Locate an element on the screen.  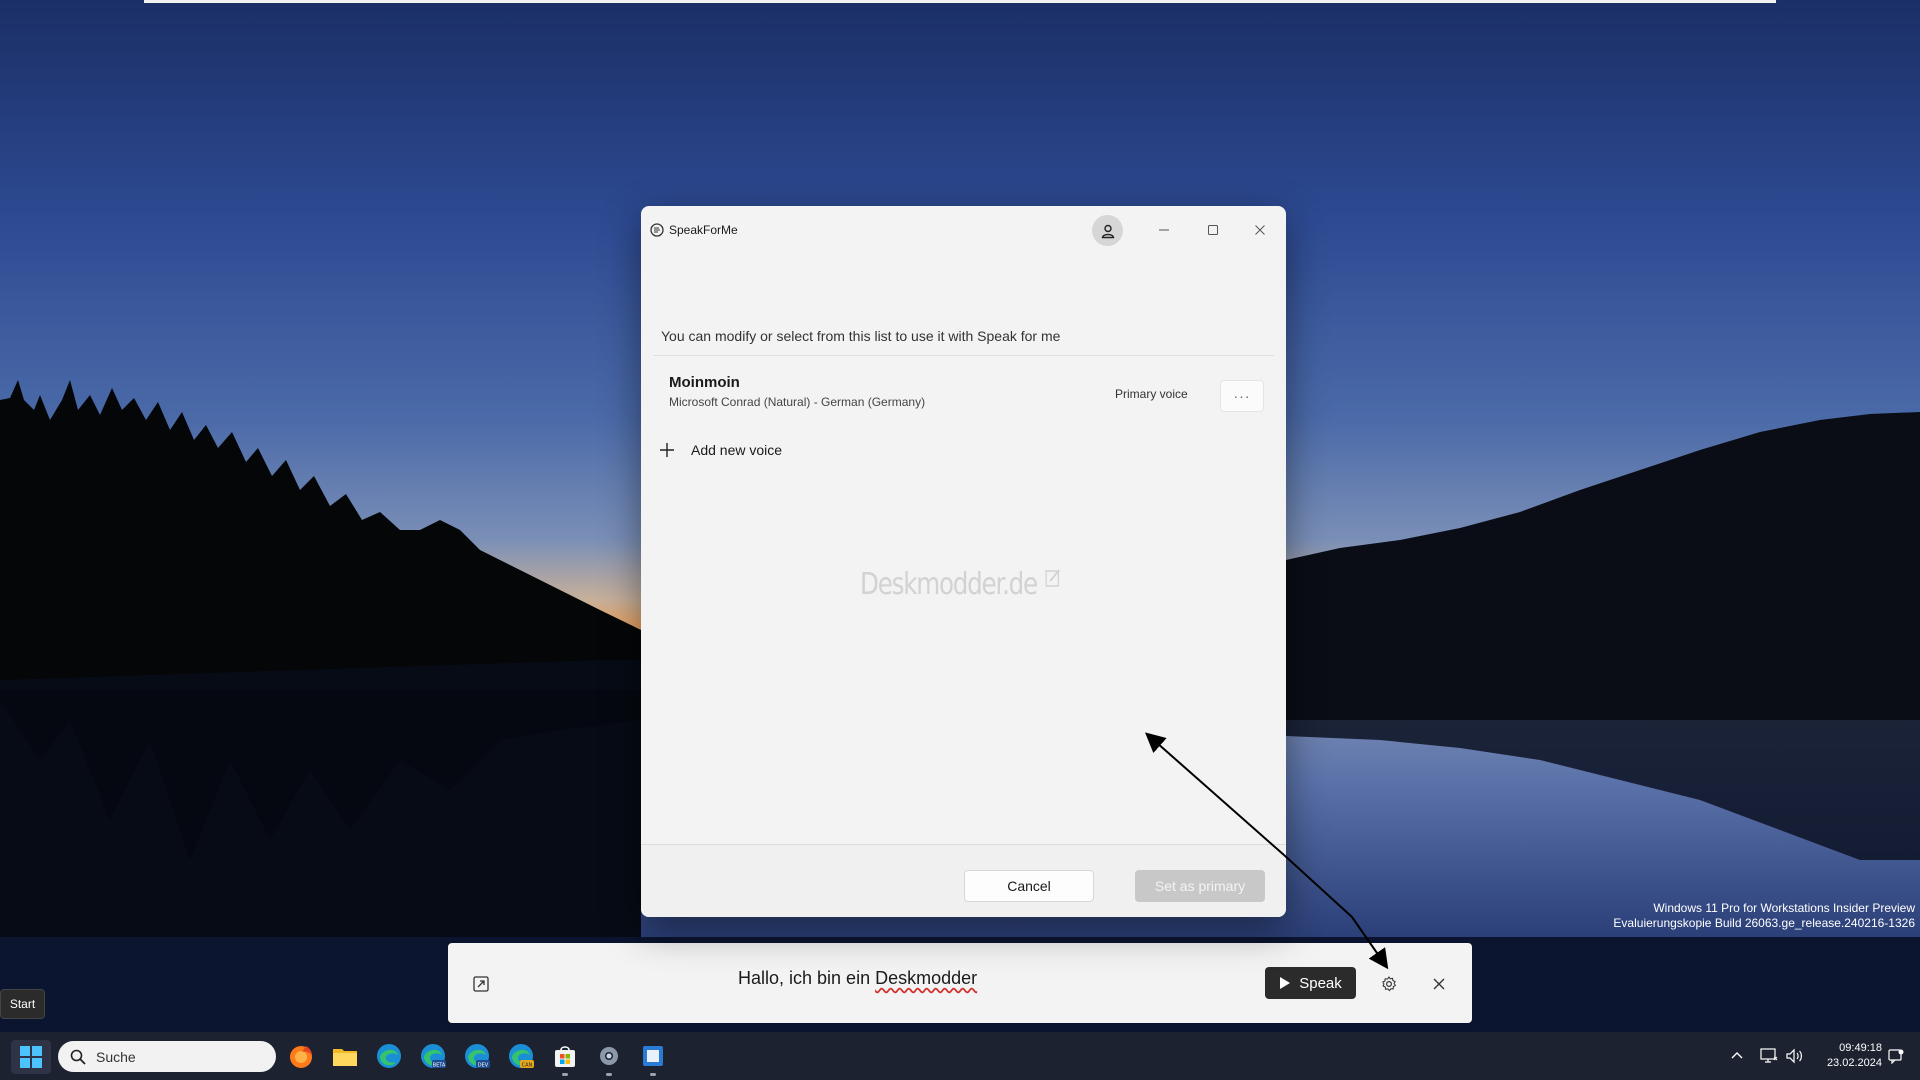
settings-icon is located at coordinates (609, 1056).